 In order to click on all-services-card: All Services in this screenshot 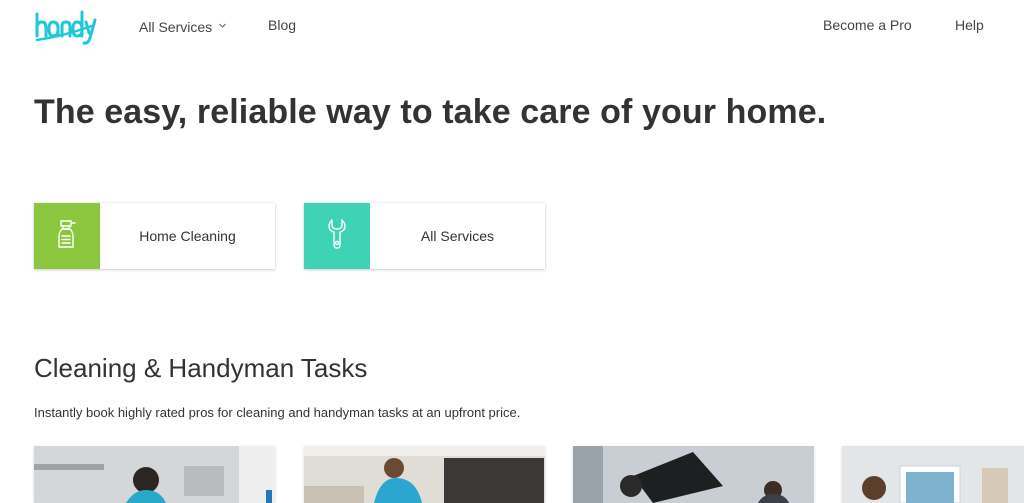, I will do `click(424, 236)`.